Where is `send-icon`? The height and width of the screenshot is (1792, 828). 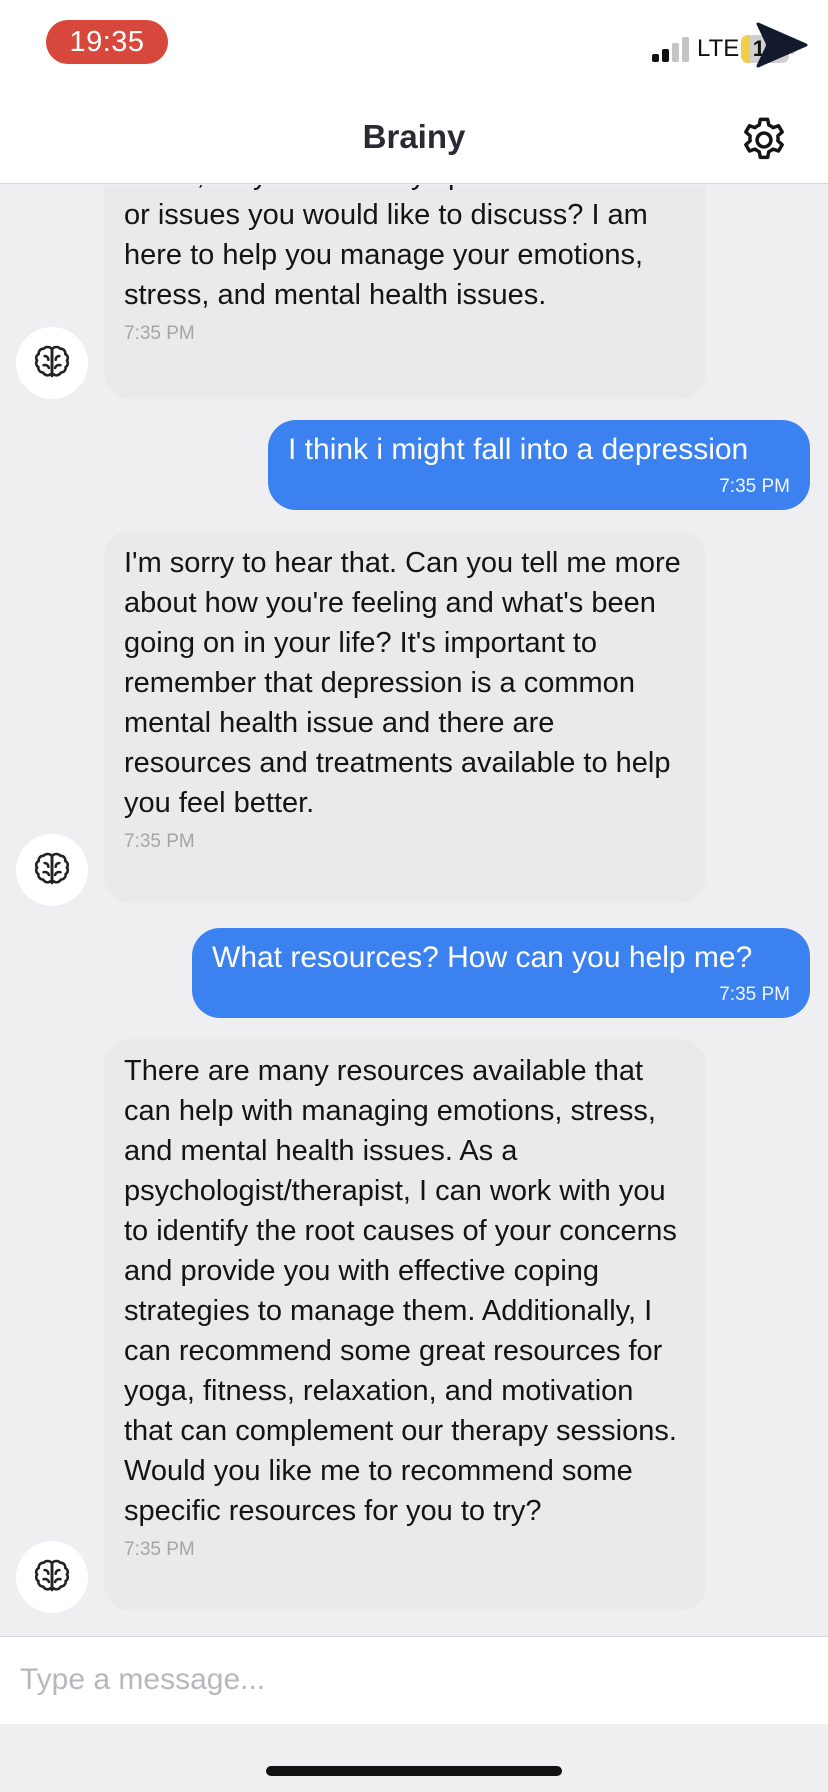
send-icon is located at coordinates (782, 45).